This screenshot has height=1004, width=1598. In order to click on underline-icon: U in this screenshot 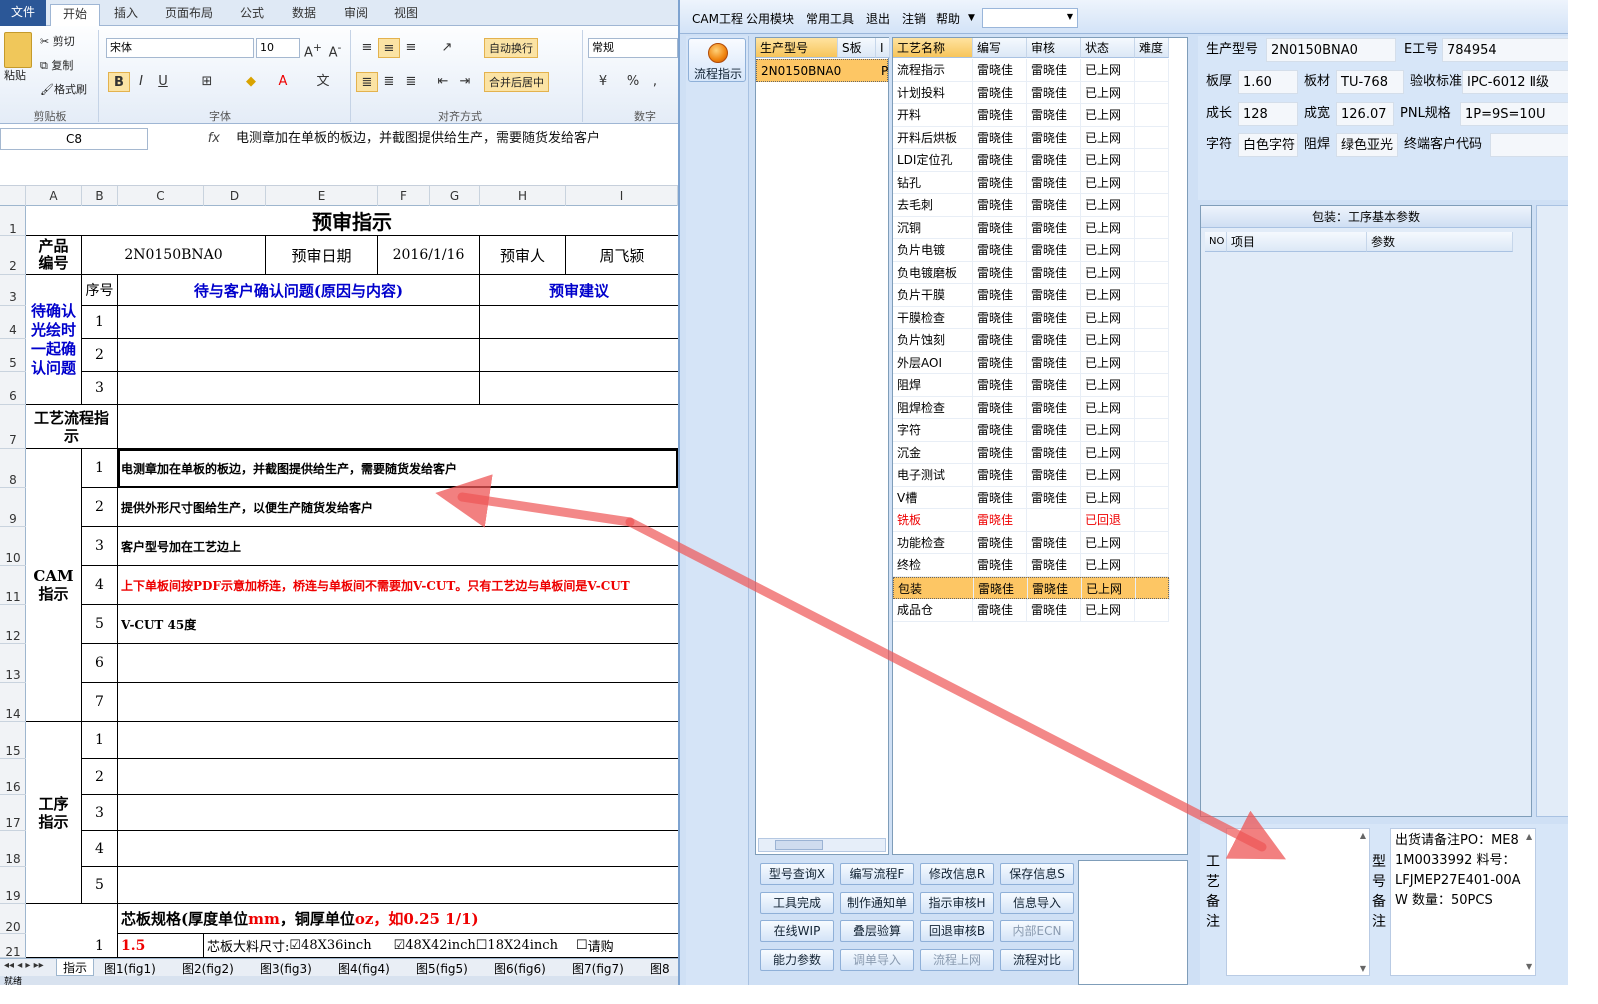, I will do `click(163, 82)`.